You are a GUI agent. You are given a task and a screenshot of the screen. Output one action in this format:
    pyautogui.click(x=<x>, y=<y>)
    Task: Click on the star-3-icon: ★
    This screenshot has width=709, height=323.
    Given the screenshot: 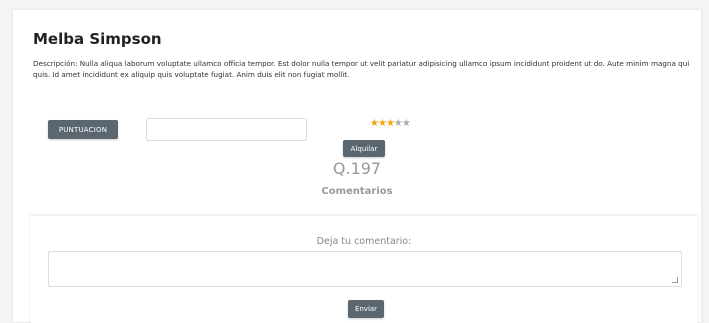 What is the action you would take?
    pyautogui.click(x=390, y=123)
    